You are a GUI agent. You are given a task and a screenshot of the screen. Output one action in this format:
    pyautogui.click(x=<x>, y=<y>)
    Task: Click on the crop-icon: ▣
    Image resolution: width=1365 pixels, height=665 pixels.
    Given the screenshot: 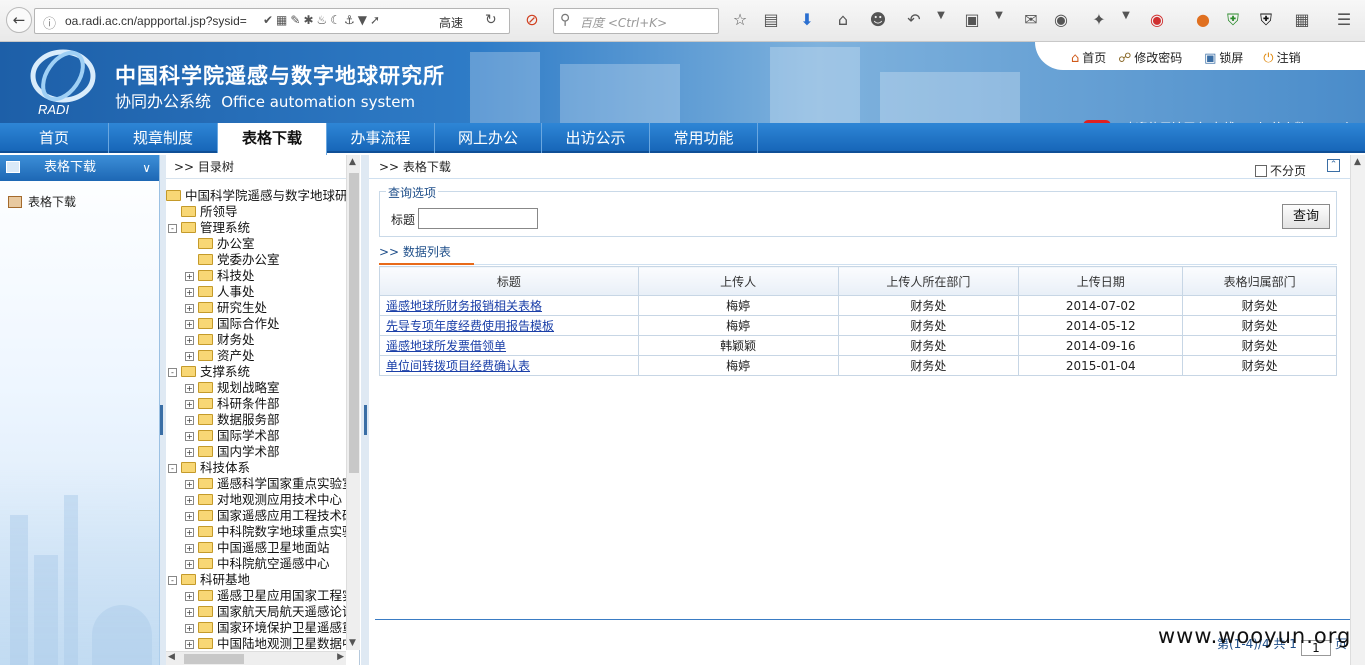 What is the action you would take?
    pyautogui.click(x=972, y=19)
    